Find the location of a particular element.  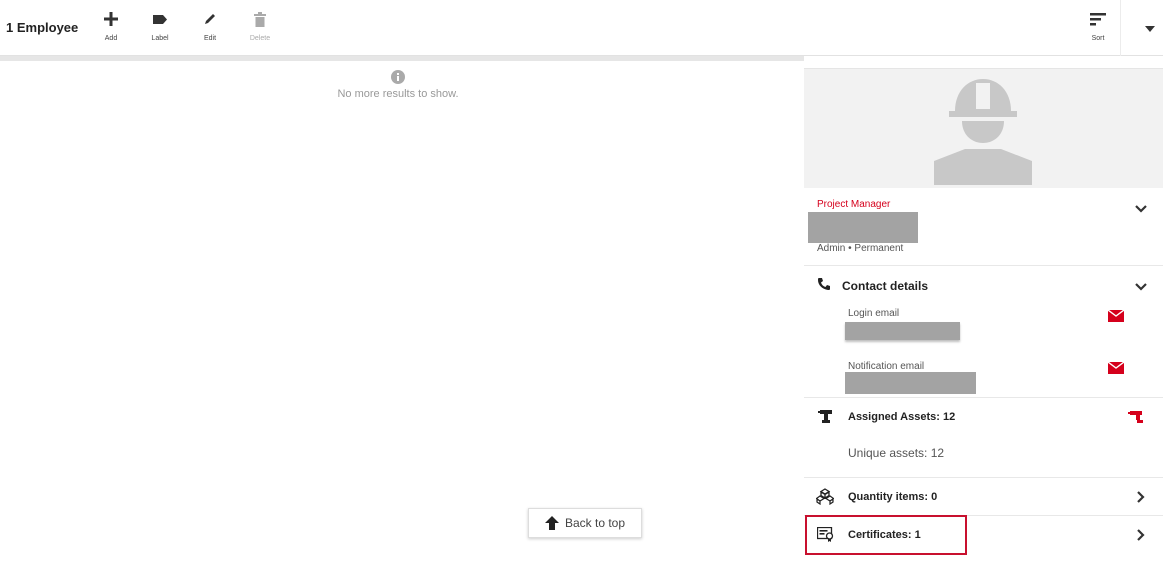

worker-avatar-icon is located at coordinates (983, 132).